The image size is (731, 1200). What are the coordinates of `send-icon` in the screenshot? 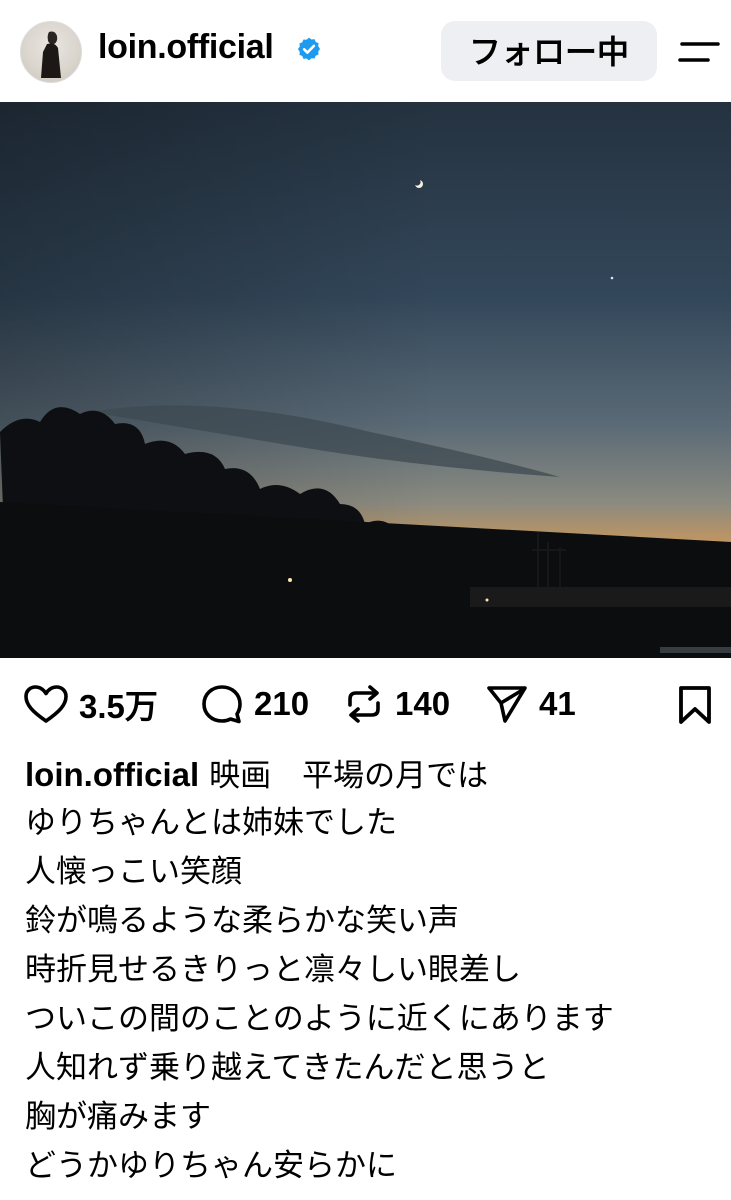 It's located at (507, 704).